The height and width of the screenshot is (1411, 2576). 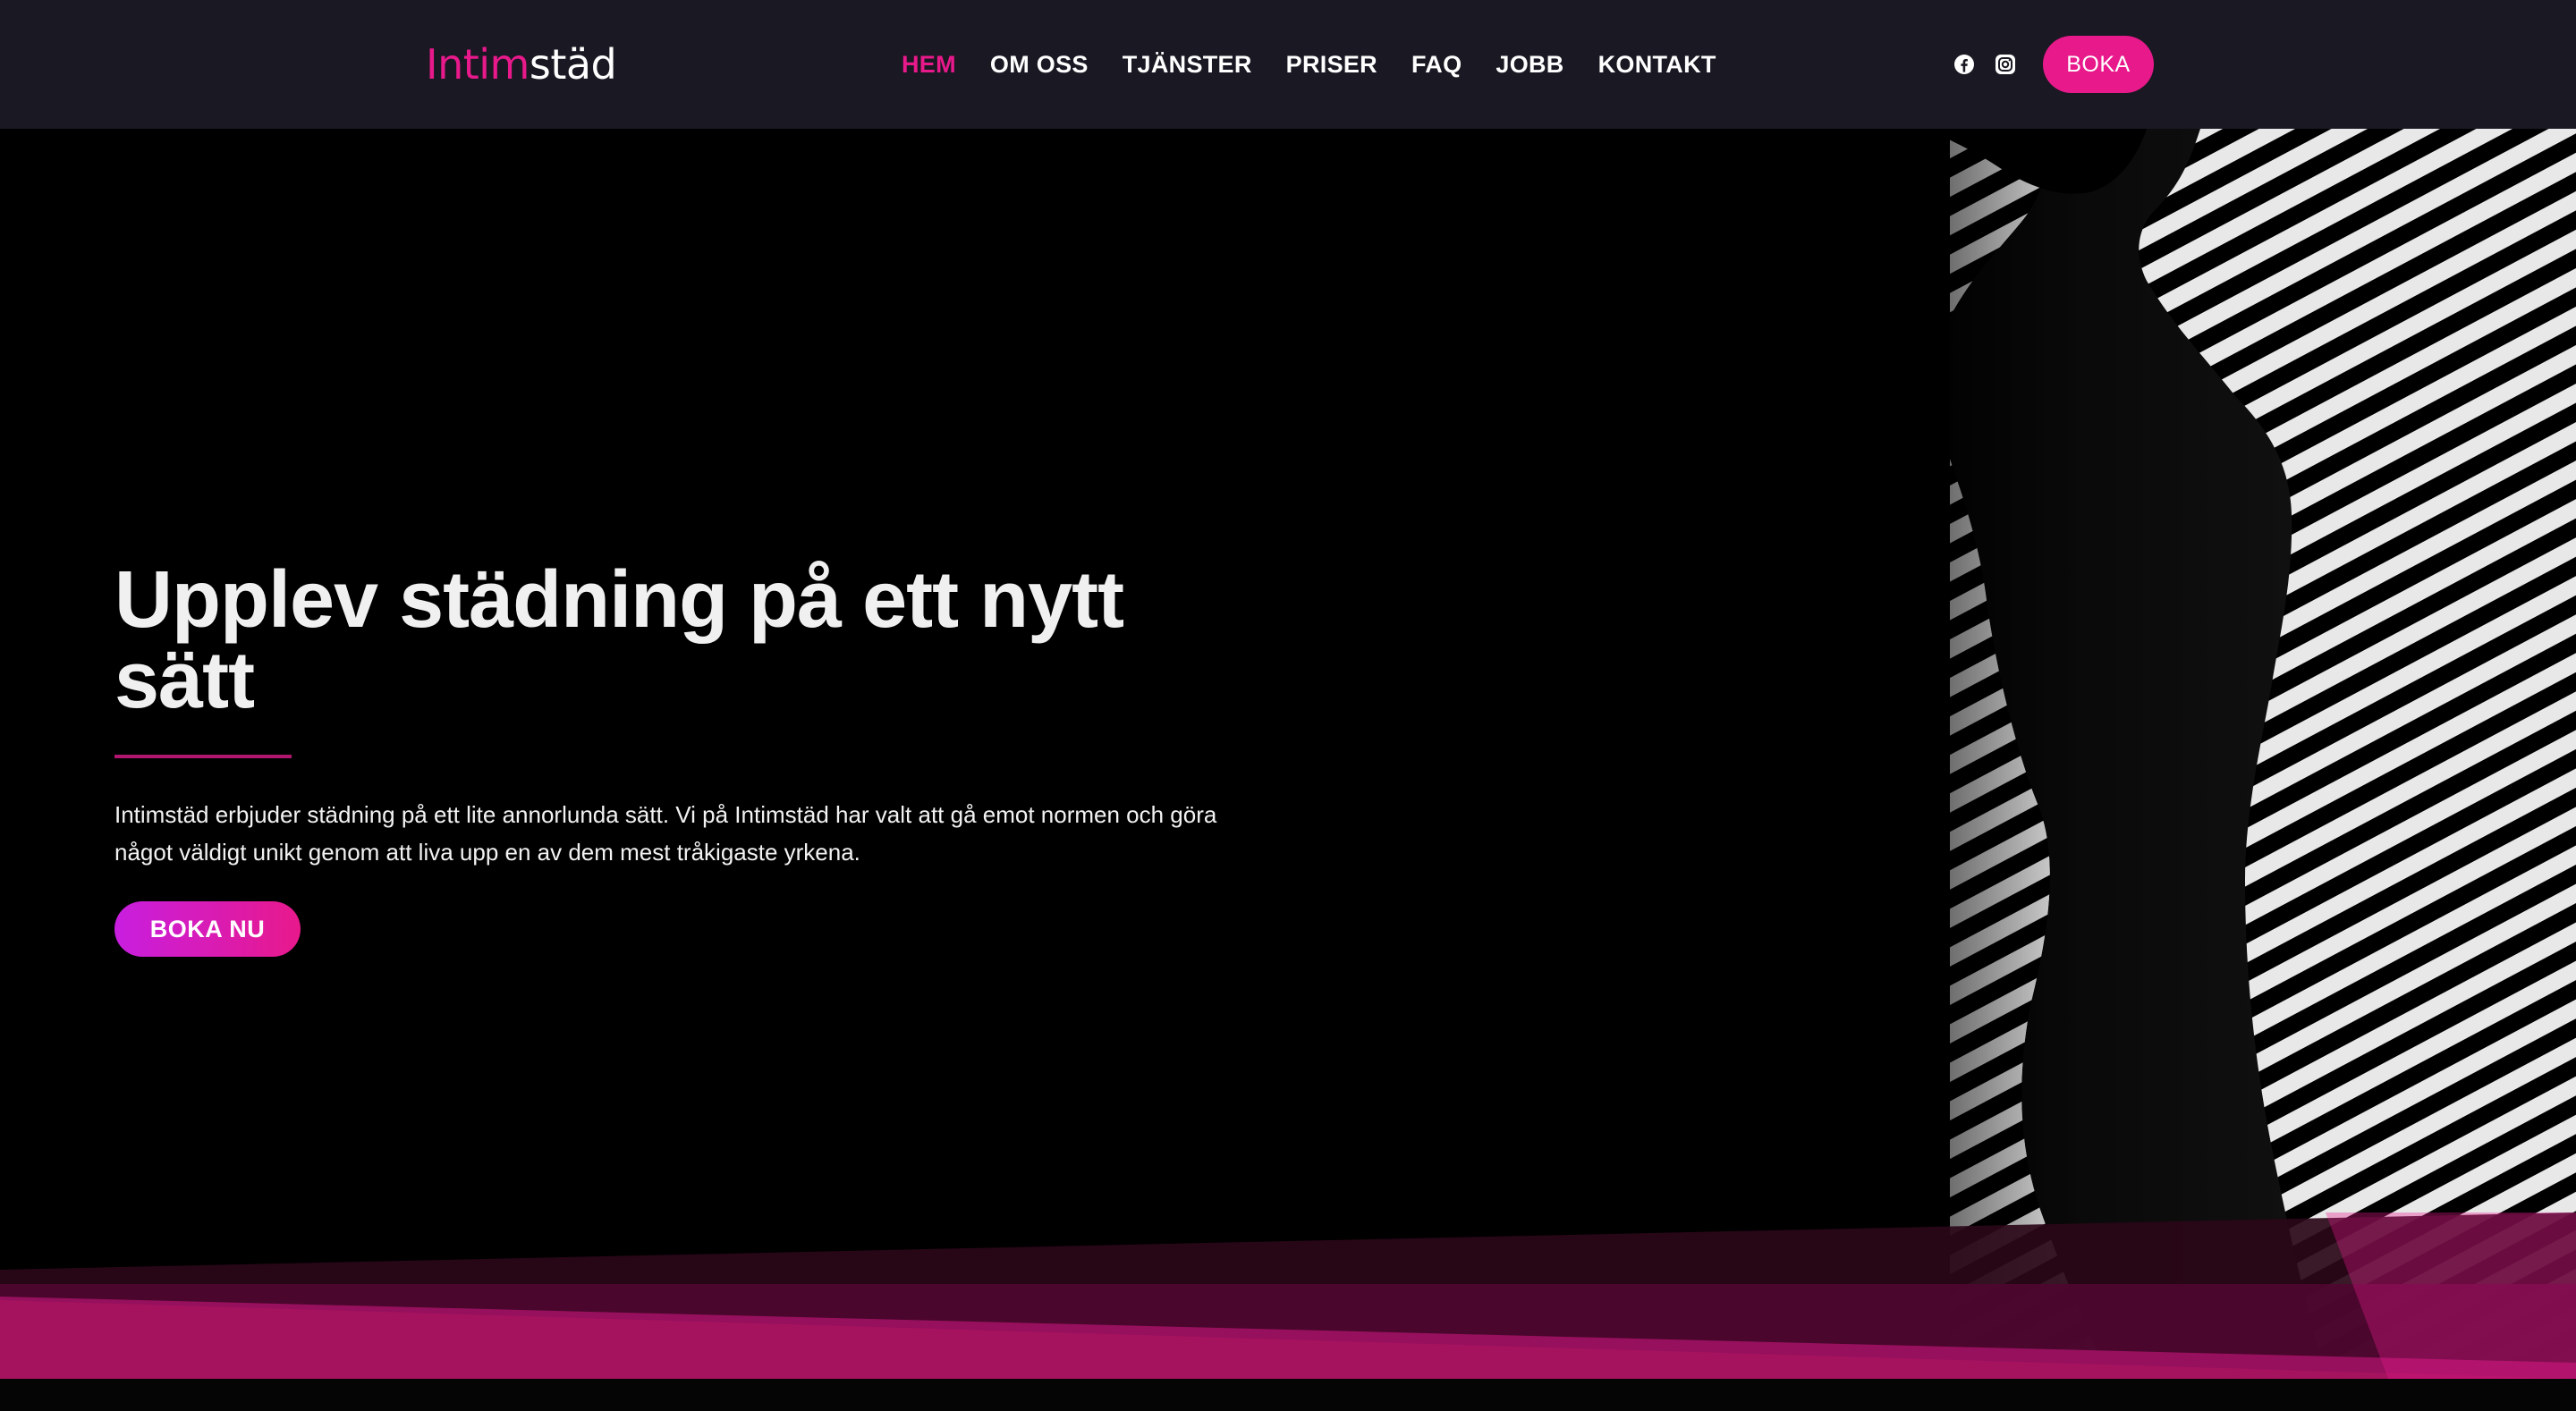 I want to click on logo-part-stad: städ, so click(x=573, y=64).